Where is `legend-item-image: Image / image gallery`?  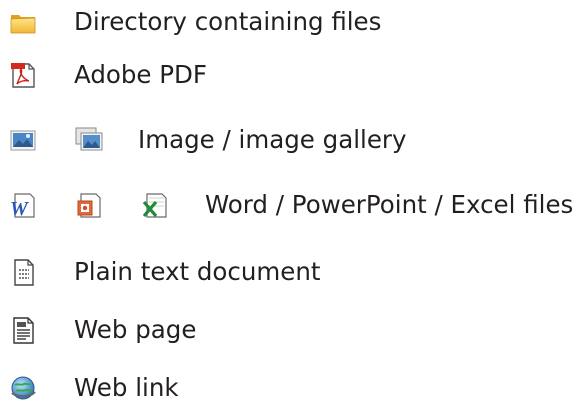
legend-item-image: Image / image gallery is located at coordinates (207, 140).